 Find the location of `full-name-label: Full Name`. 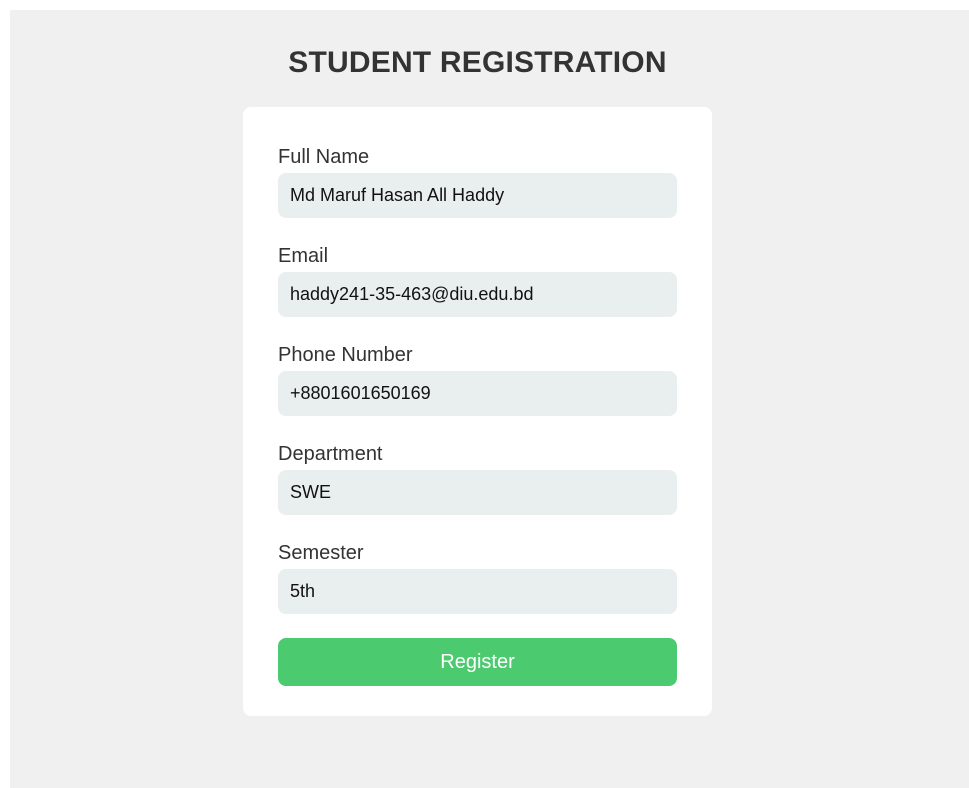

full-name-label: Full Name is located at coordinates (324, 157).